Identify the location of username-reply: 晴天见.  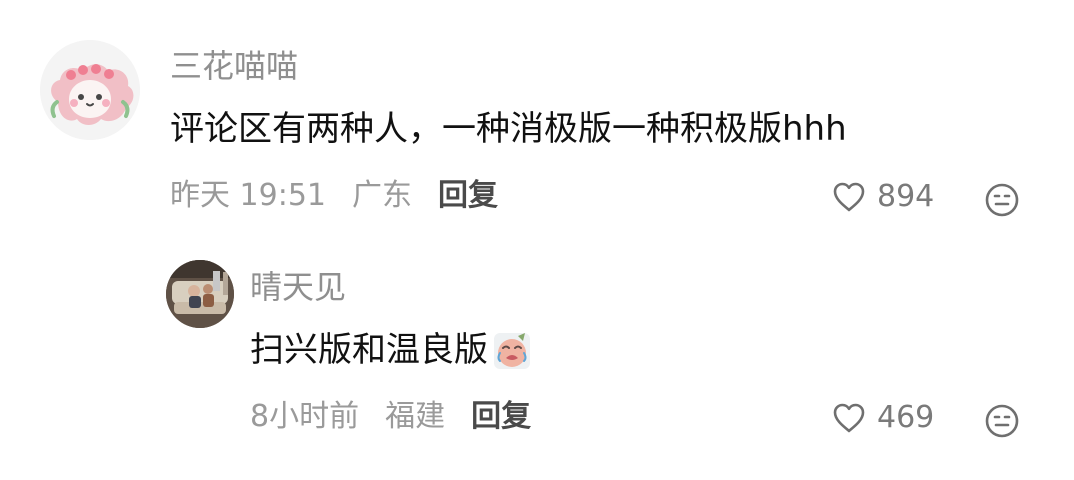
(298, 287).